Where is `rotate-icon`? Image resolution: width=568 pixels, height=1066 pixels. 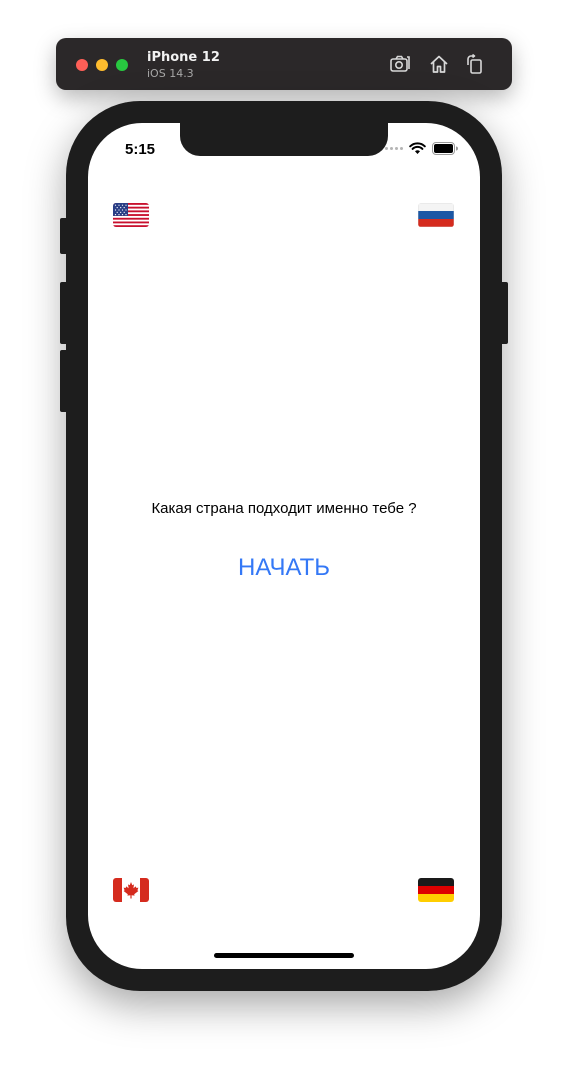 rotate-icon is located at coordinates (475, 64).